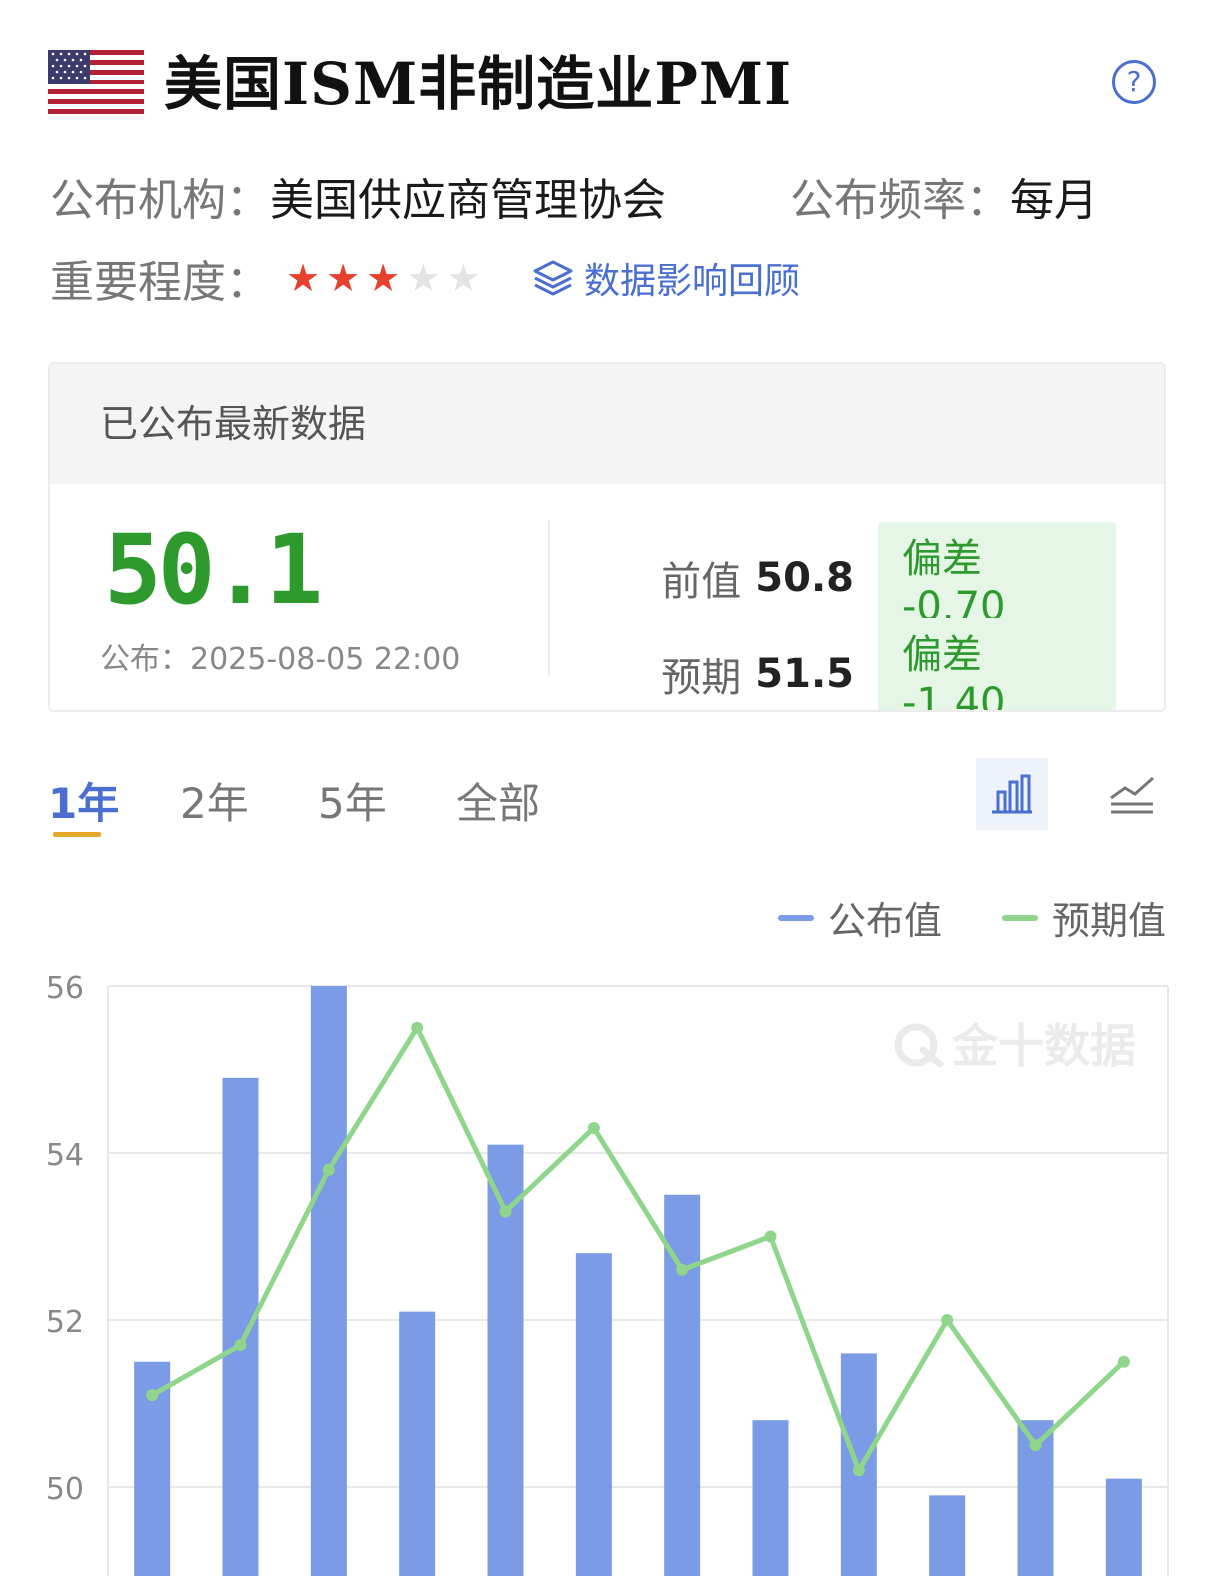 The image size is (1220, 1576). I want to click on card-divider, so click(549, 598).